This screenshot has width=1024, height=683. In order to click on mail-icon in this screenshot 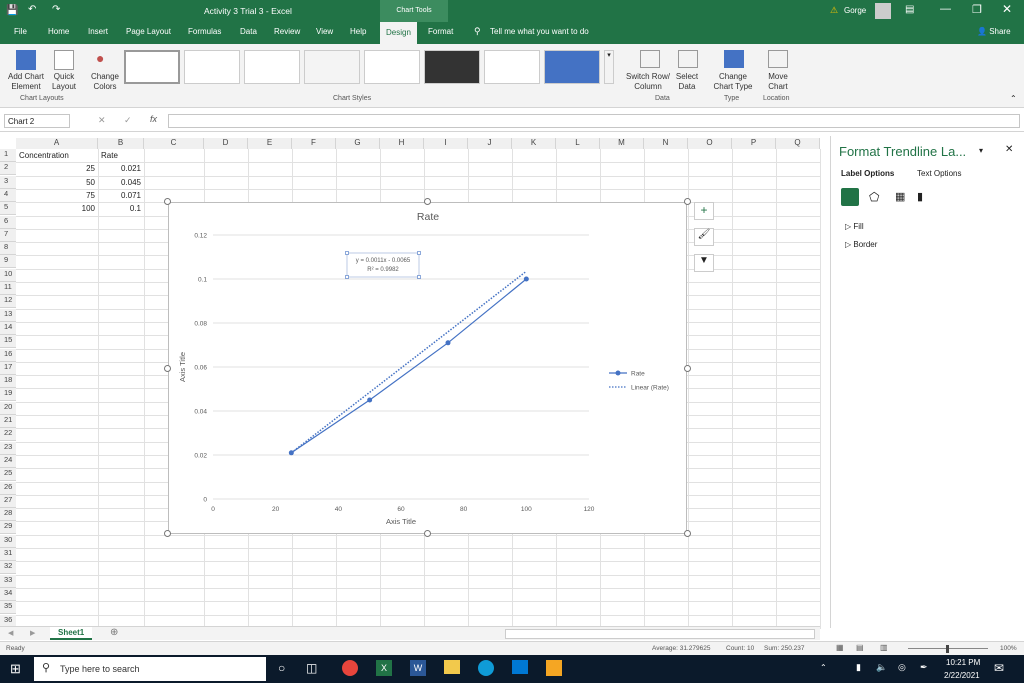, I will do `click(520, 667)`.